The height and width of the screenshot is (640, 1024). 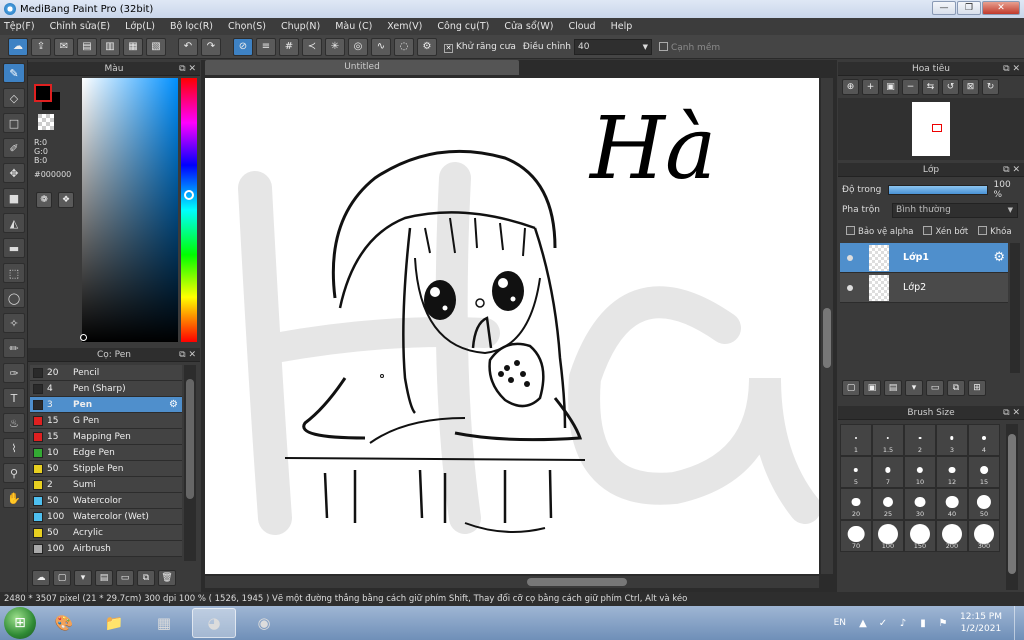 I want to click on foreground-color-swatch, so click(x=43, y=93).